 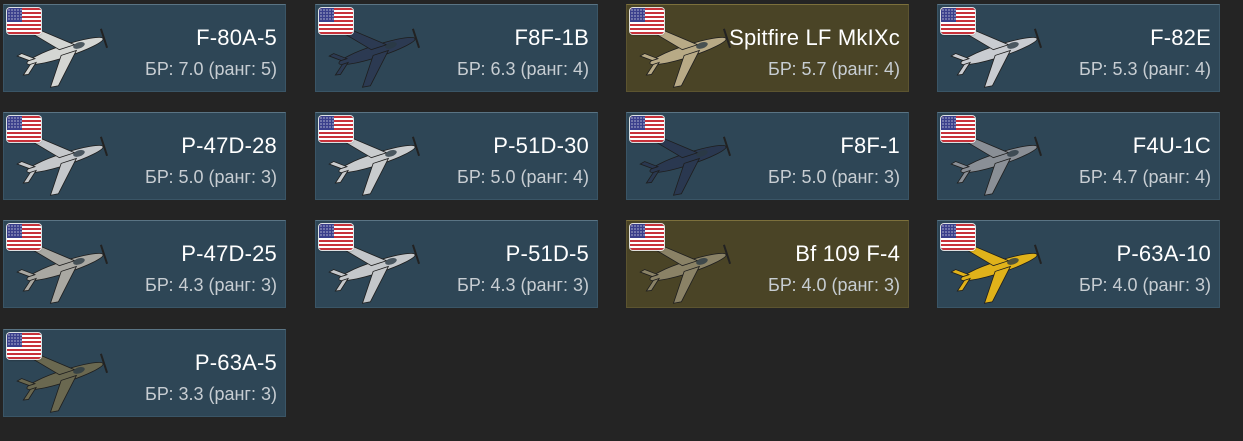 What do you see at coordinates (1078, 264) in the screenshot?
I see `vehicle-card: P-63A-10 БР: 4.0 (ранг: 3)` at bounding box center [1078, 264].